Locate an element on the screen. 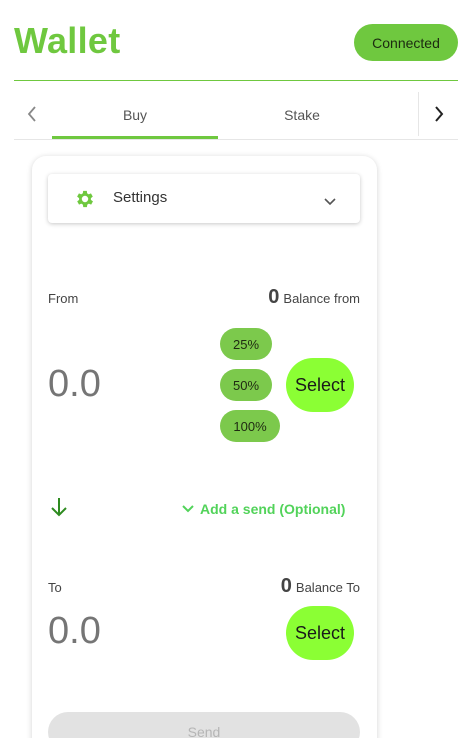 This screenshot has height=738, width=474. chevron-right-icon is located at coordinates (438, 114).